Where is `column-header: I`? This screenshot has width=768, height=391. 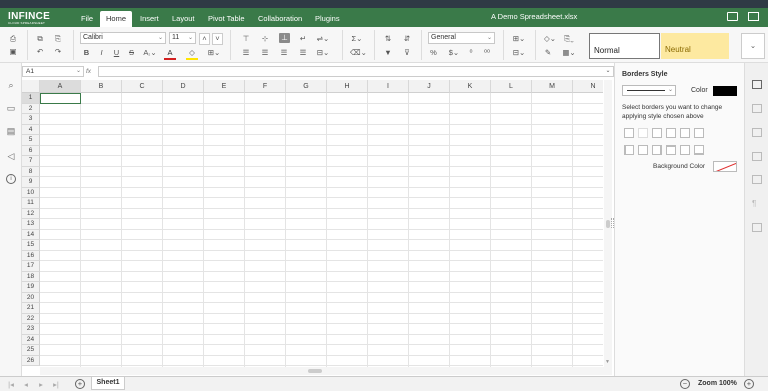 column-header: I is located at coordinates (388, 86).